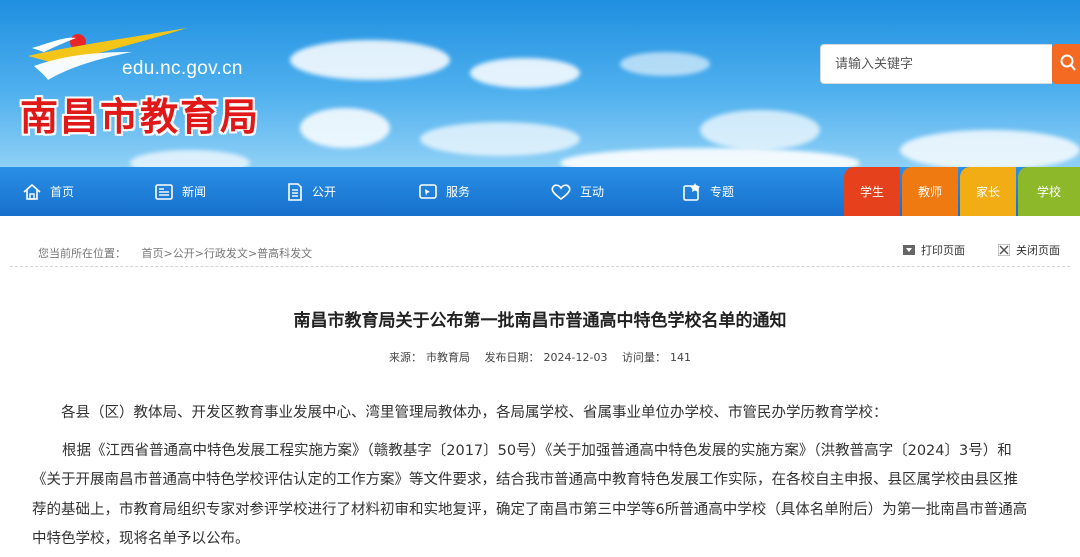  Describe the element at coordinates (324, 192) in the screenshot. I see `nav-item-label: 公开` at that location.